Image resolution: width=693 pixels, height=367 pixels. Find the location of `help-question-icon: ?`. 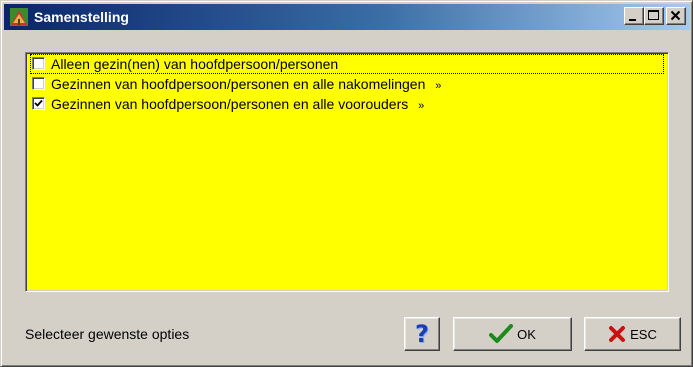

help-question-icon: ? is located at coordinates (422, 334).